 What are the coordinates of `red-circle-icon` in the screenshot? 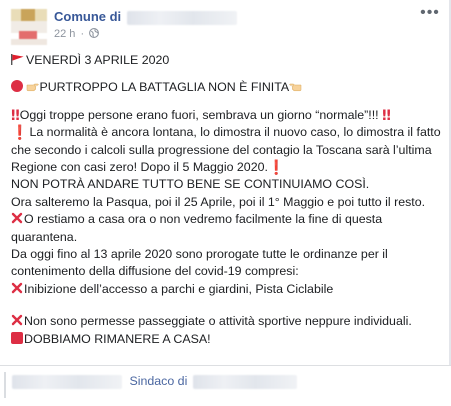 It's located at (17, 86).